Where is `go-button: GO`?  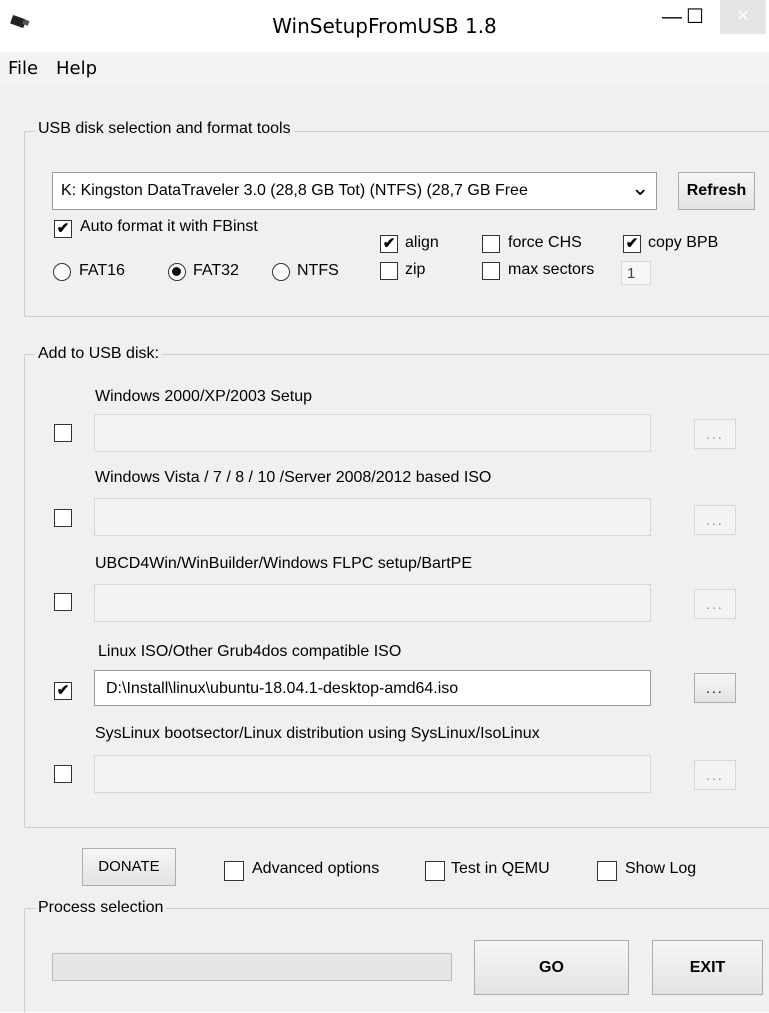 go-button: GO is located at coordinates (551, 967).